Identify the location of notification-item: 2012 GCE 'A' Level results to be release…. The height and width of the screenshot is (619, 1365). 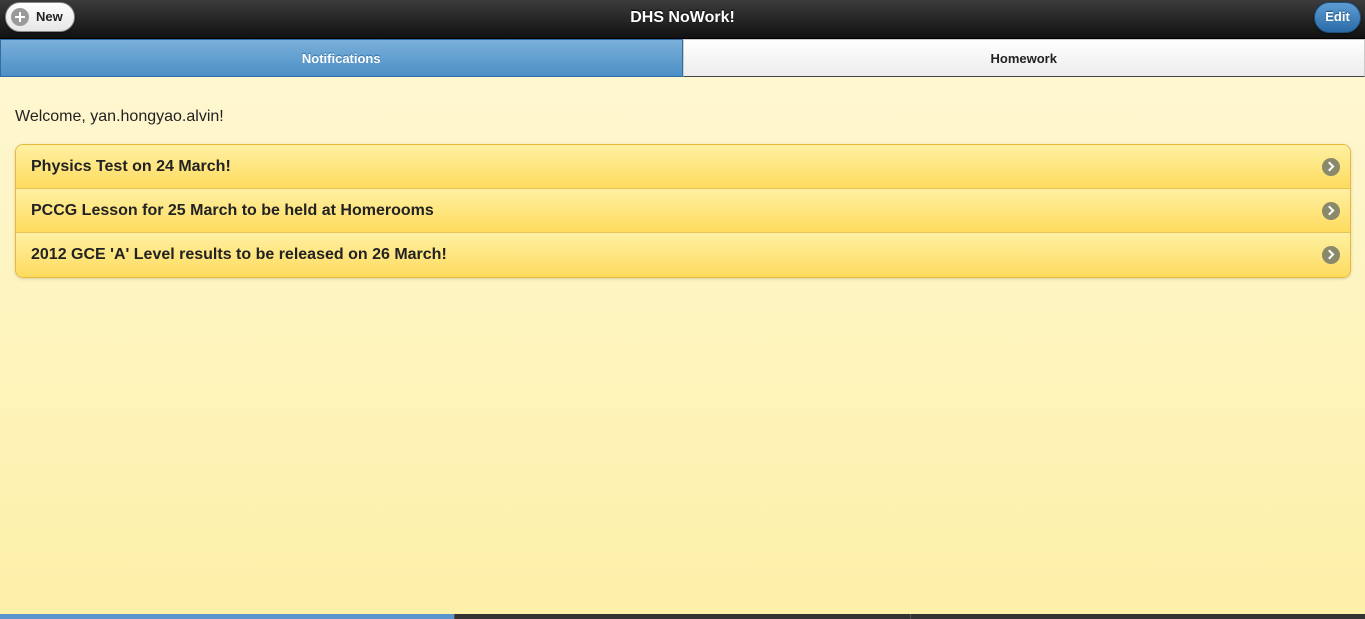
(683, 255).